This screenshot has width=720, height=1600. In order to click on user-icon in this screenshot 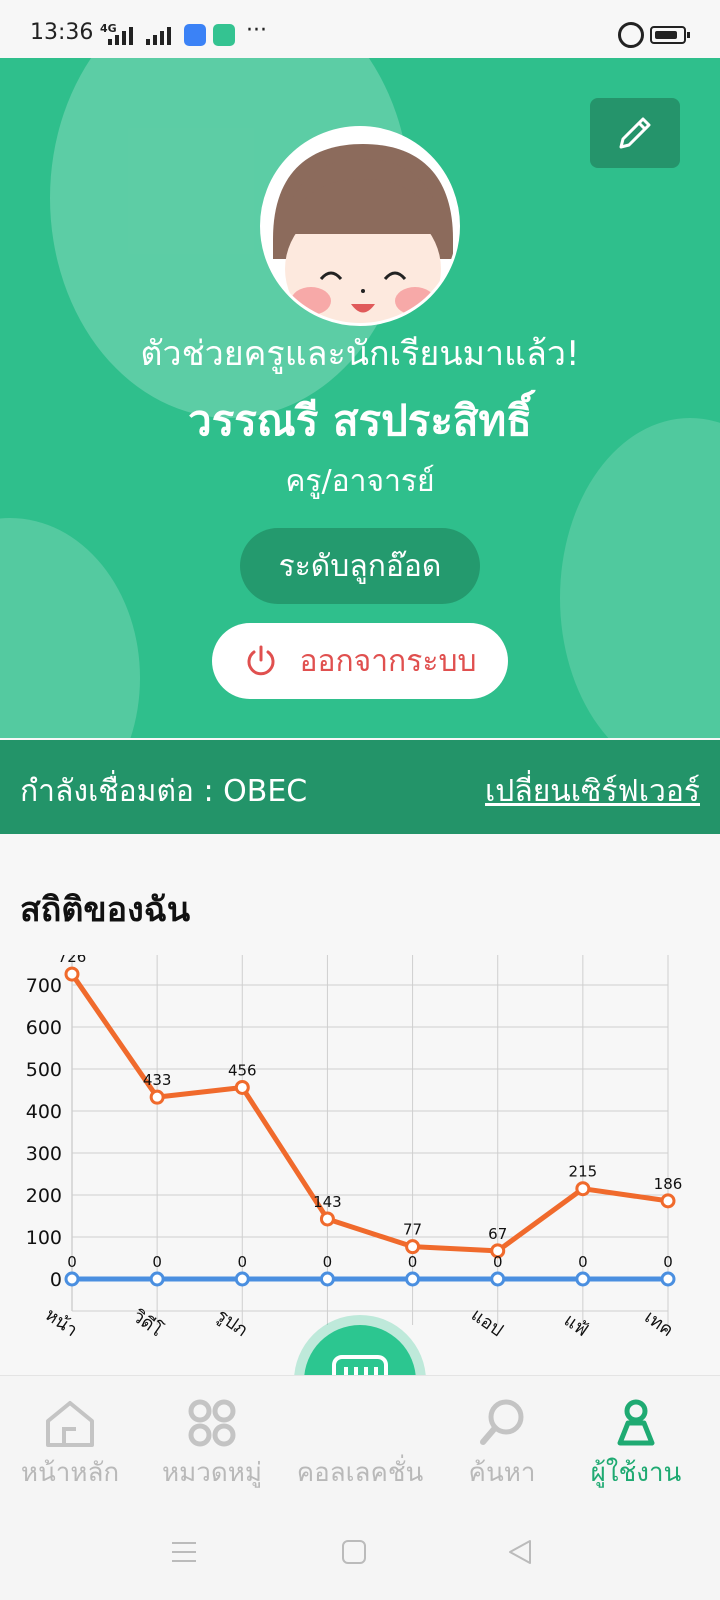, I will do `click(636, 1422)`.